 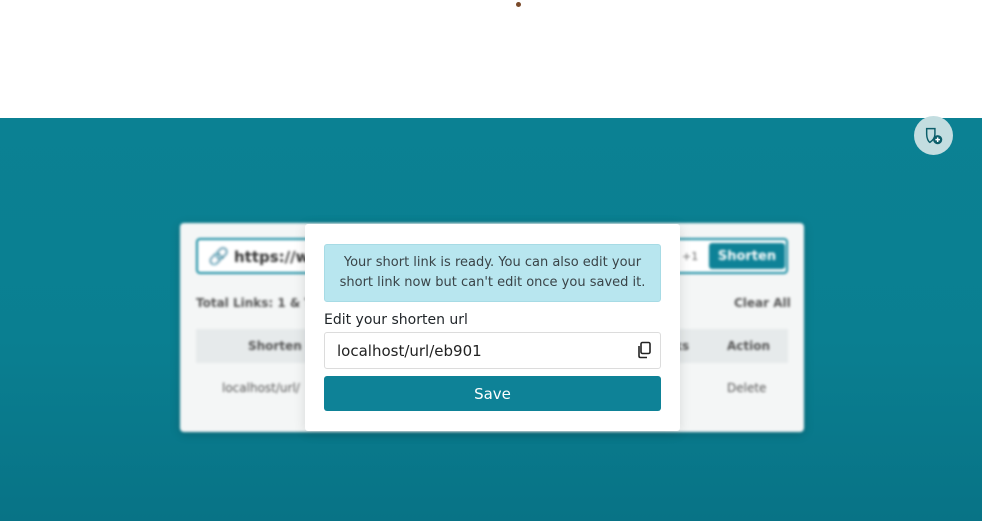 I want to click on edit-url-label: Edit your shorten url, so click(x=396, y=320).